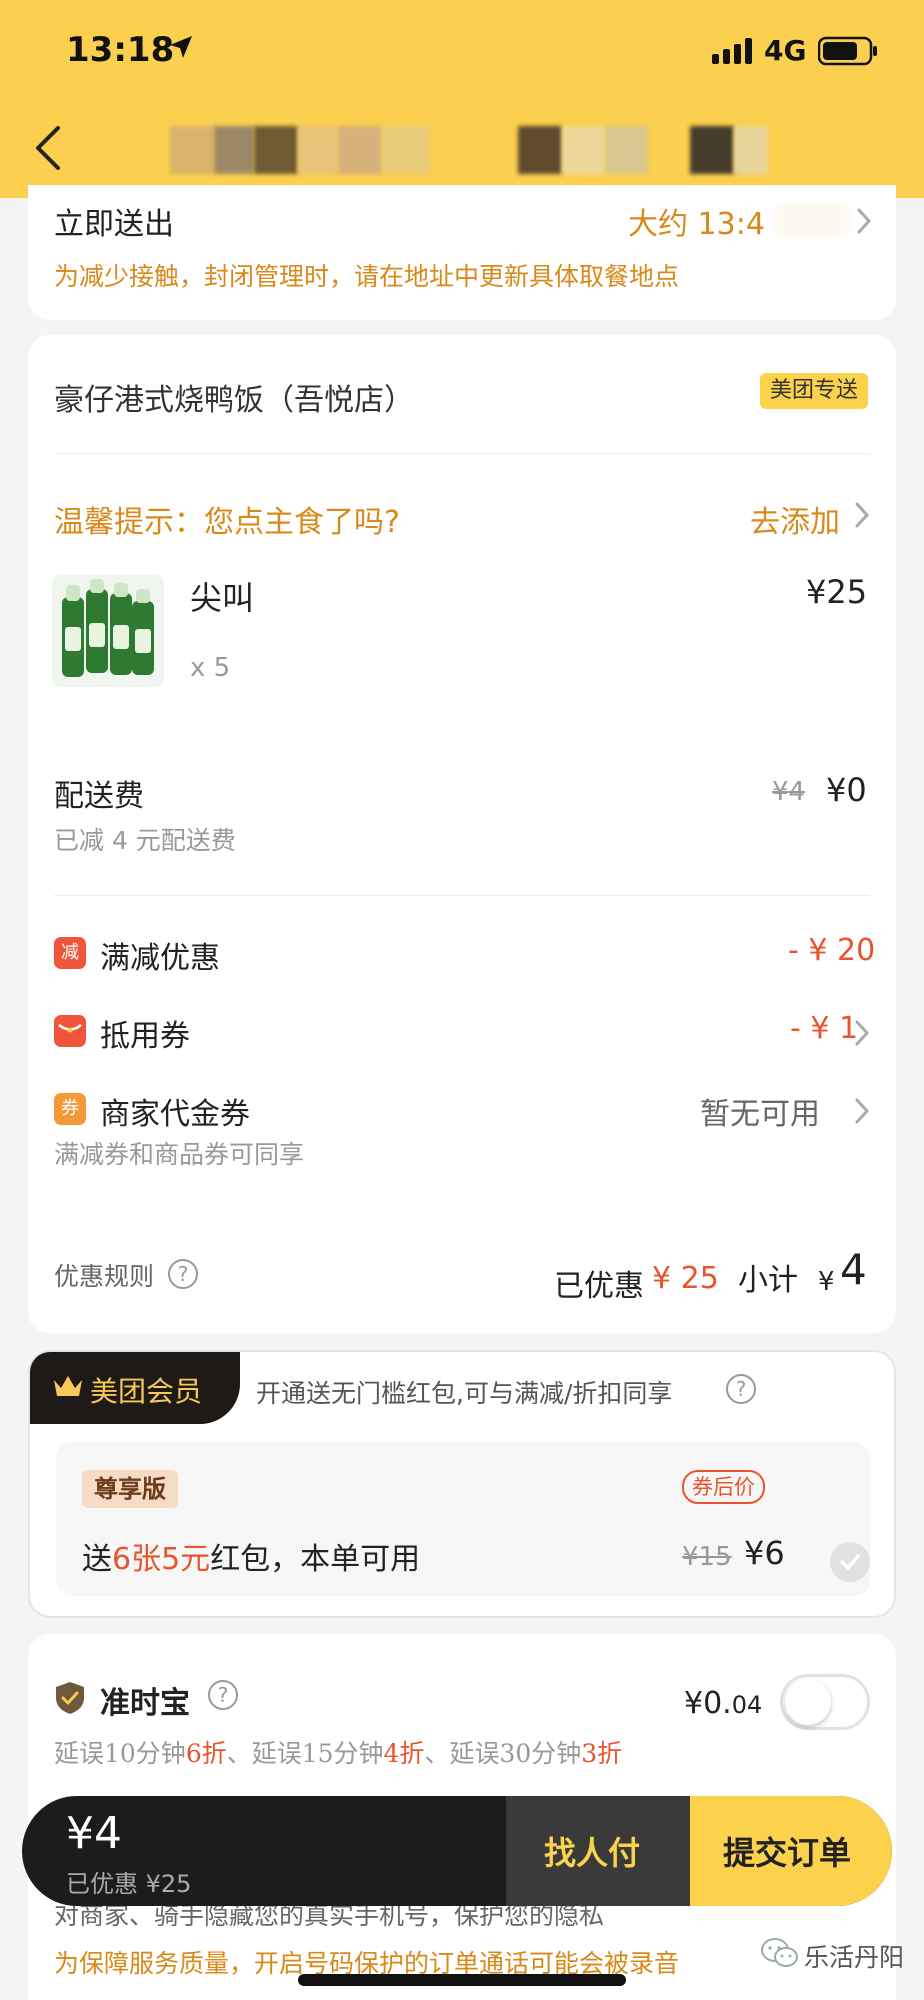 The image size is (924, 2000). What do you see at coordinates (210, 668) in the screenshot?
I see `item-quantity: x 5` at bounding box center [210, 668].